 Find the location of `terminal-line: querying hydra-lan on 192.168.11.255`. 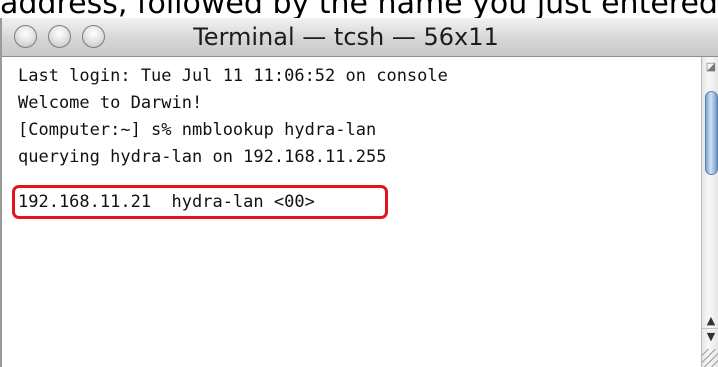

terminal-line: querying hydra-lan on 192.168.11.255 is located at coordinates (202, 157).